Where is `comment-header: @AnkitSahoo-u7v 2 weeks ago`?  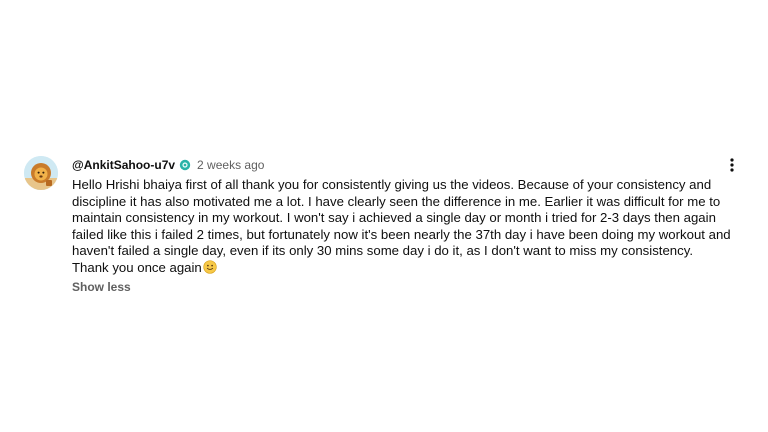 comment-header: @AnkitSahoo-u7v 2 weeks ago is located at coordinates (402, 165).